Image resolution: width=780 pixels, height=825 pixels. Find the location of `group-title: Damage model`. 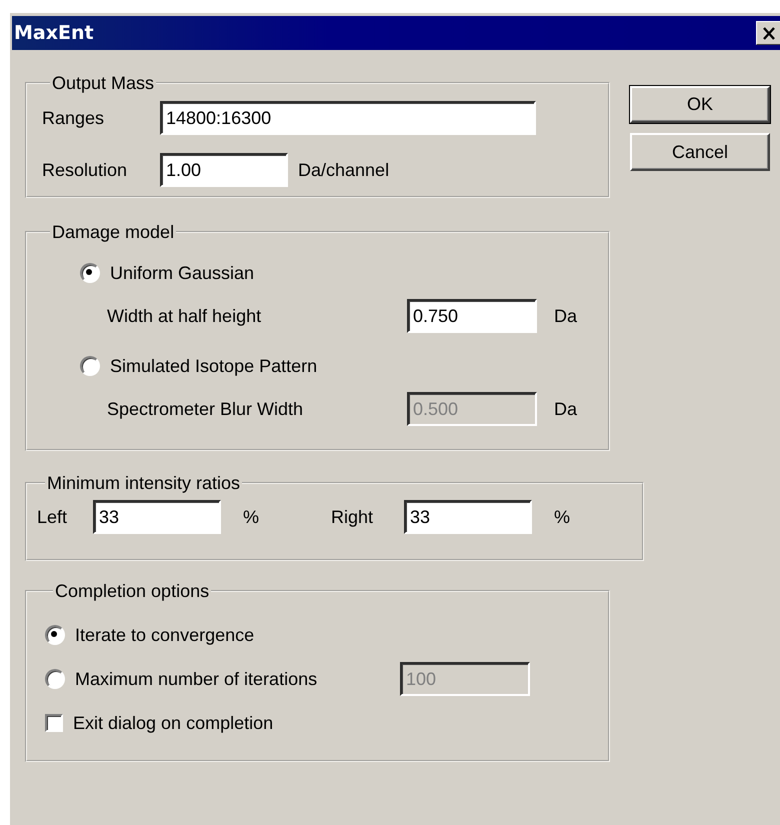

group-title: Damage model is located at coordinates (113, 232).